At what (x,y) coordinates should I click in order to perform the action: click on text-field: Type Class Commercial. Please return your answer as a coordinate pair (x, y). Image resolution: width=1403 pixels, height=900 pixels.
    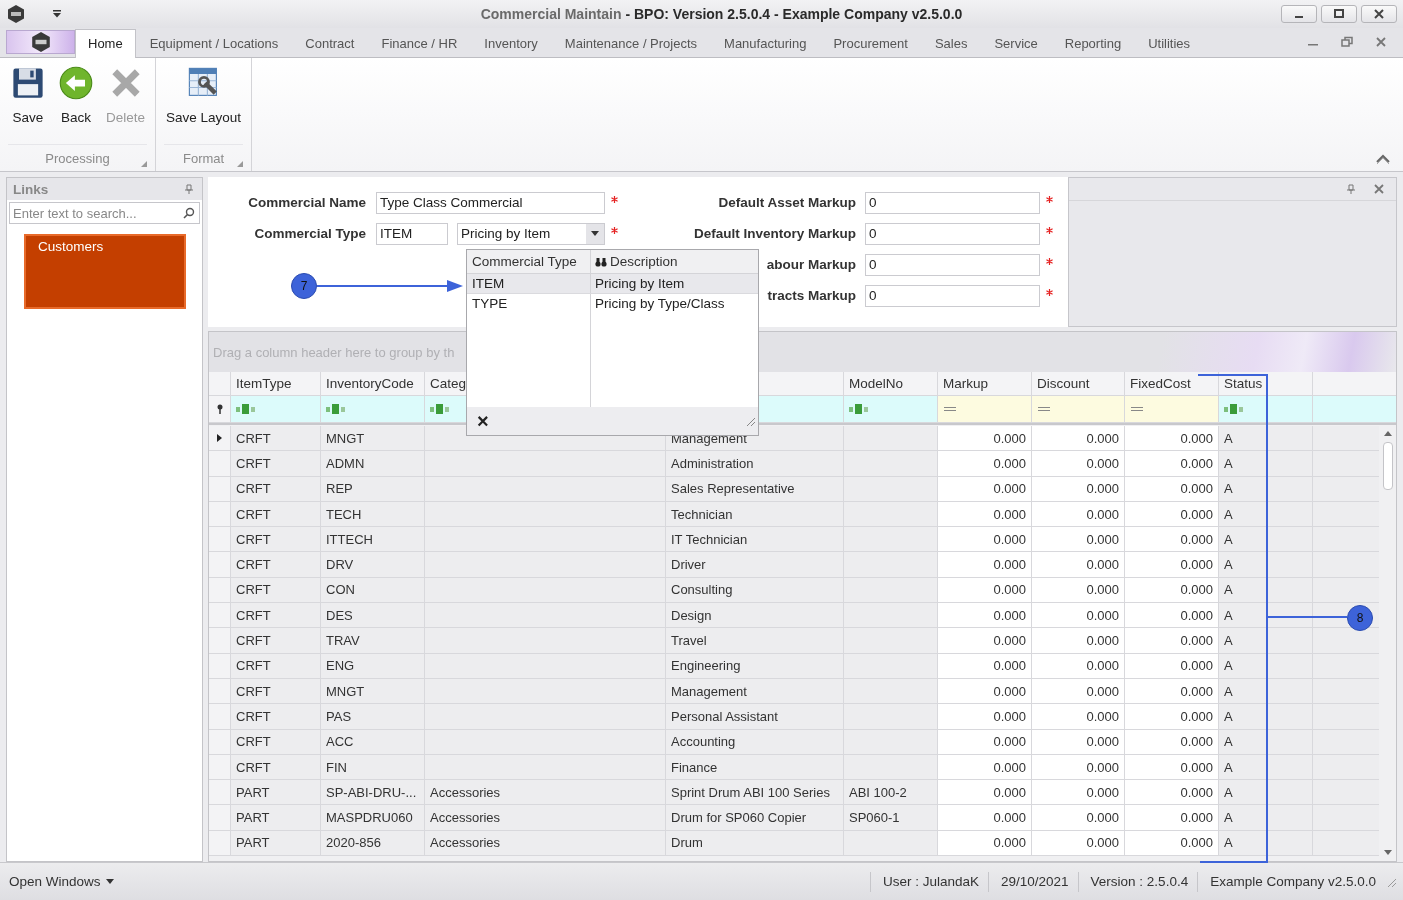
    Looking at the image, I should click on (490, 202).